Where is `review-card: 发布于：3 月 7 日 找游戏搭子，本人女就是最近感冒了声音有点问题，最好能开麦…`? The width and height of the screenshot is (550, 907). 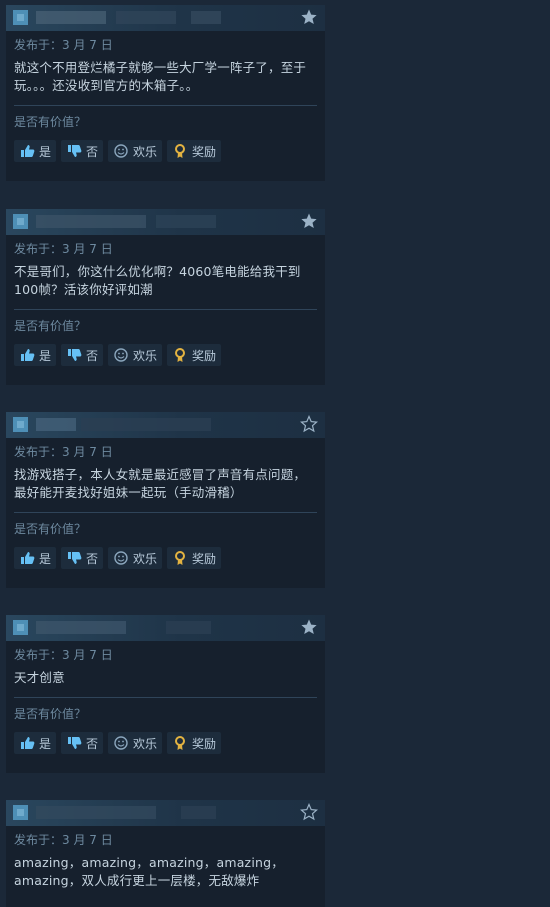 review-card: 发布于：3 月 7 日 找游戏搭子，本人女就是最近感冒了声音有点问题，最好能开麦… is located at coordinates (165, 500).